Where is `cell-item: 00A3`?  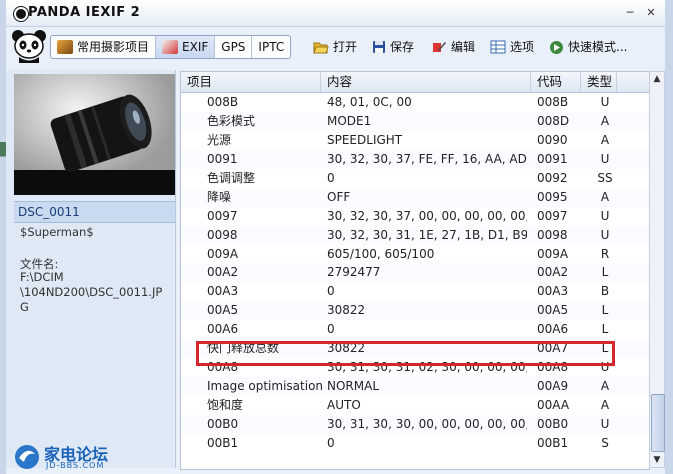
cell-item: 00A3 is located at coordinates (223, 291).